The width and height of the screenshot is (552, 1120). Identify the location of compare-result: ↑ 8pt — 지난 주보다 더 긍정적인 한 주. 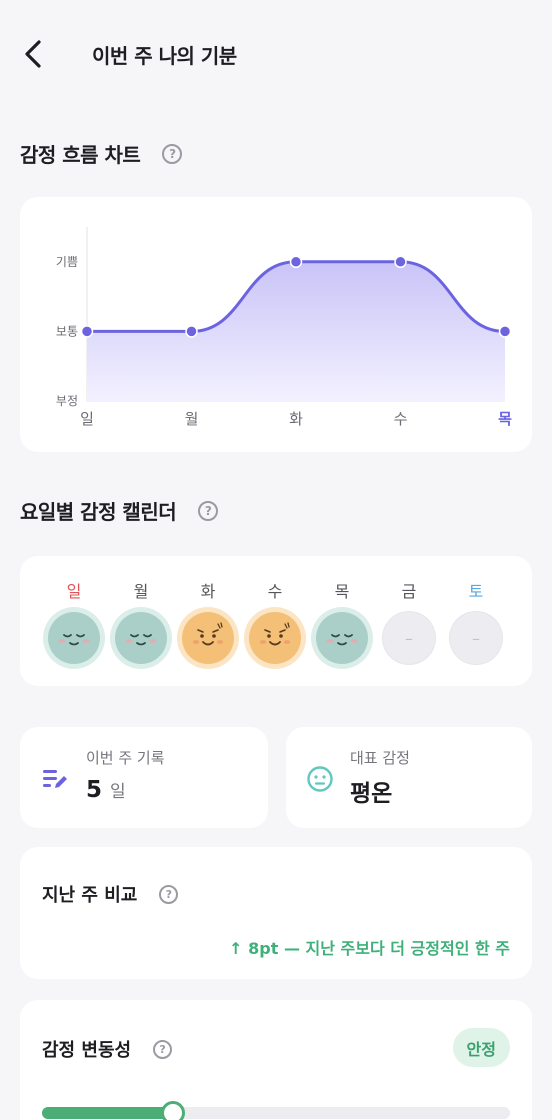
(369, 948).